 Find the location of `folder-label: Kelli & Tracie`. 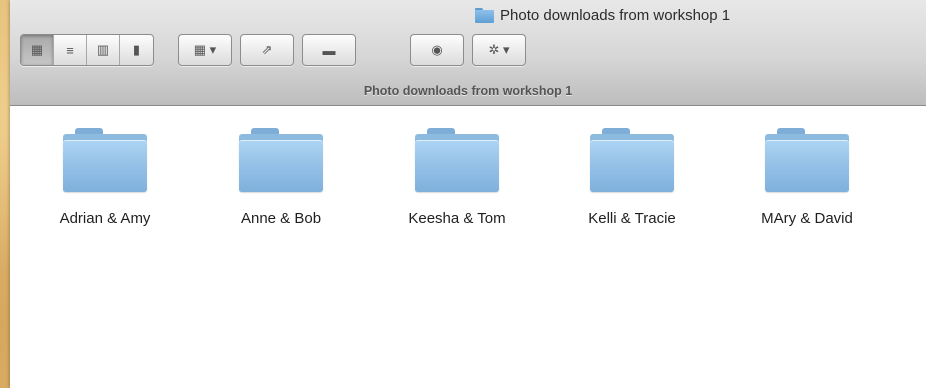

folder-label: Kelli & Tracie is located at coordinates (632, 218).